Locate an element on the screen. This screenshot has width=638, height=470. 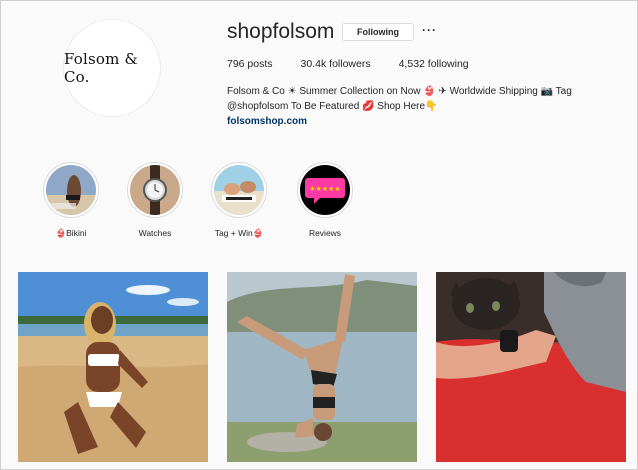
bio-website-link: folsomshop.com is located at coordinates (267, 121).